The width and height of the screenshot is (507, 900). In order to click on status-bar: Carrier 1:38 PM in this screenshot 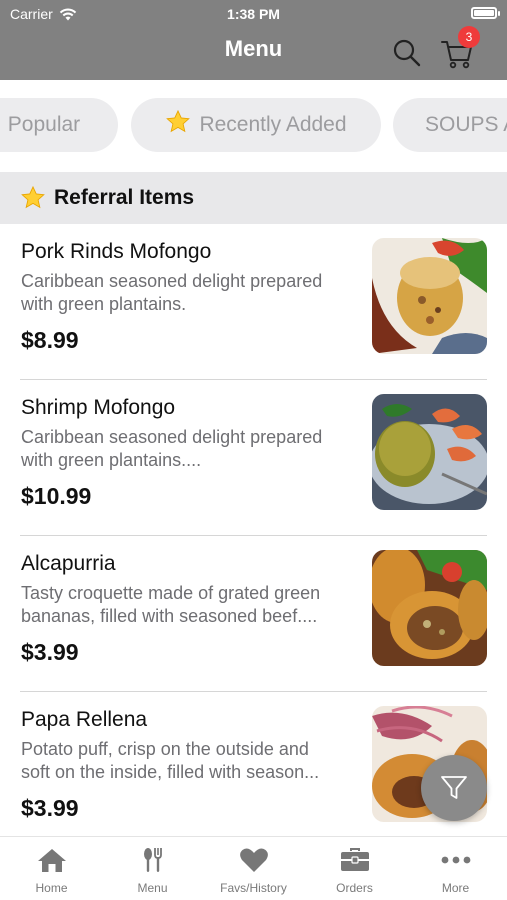, I will do `click(253, 14)`.